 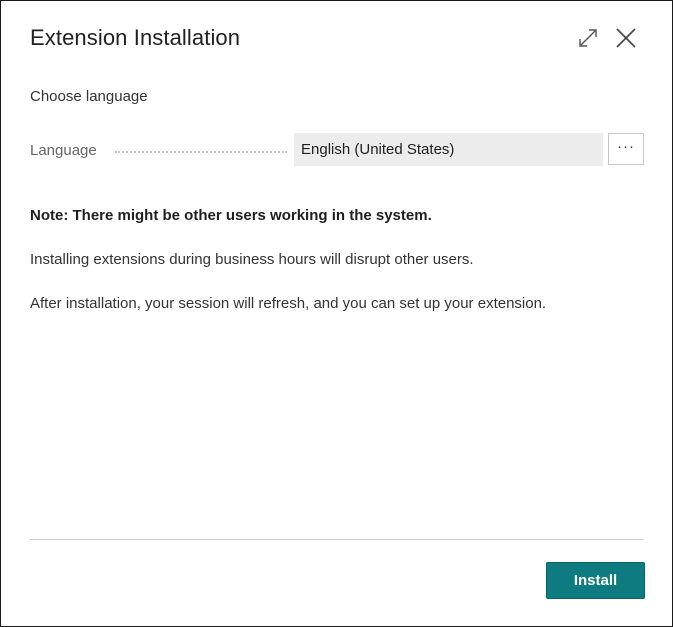 What do you see at coordinates (595, 580) in the screenshot?
I see `install-button: Install` at bounding box center [595, 580].